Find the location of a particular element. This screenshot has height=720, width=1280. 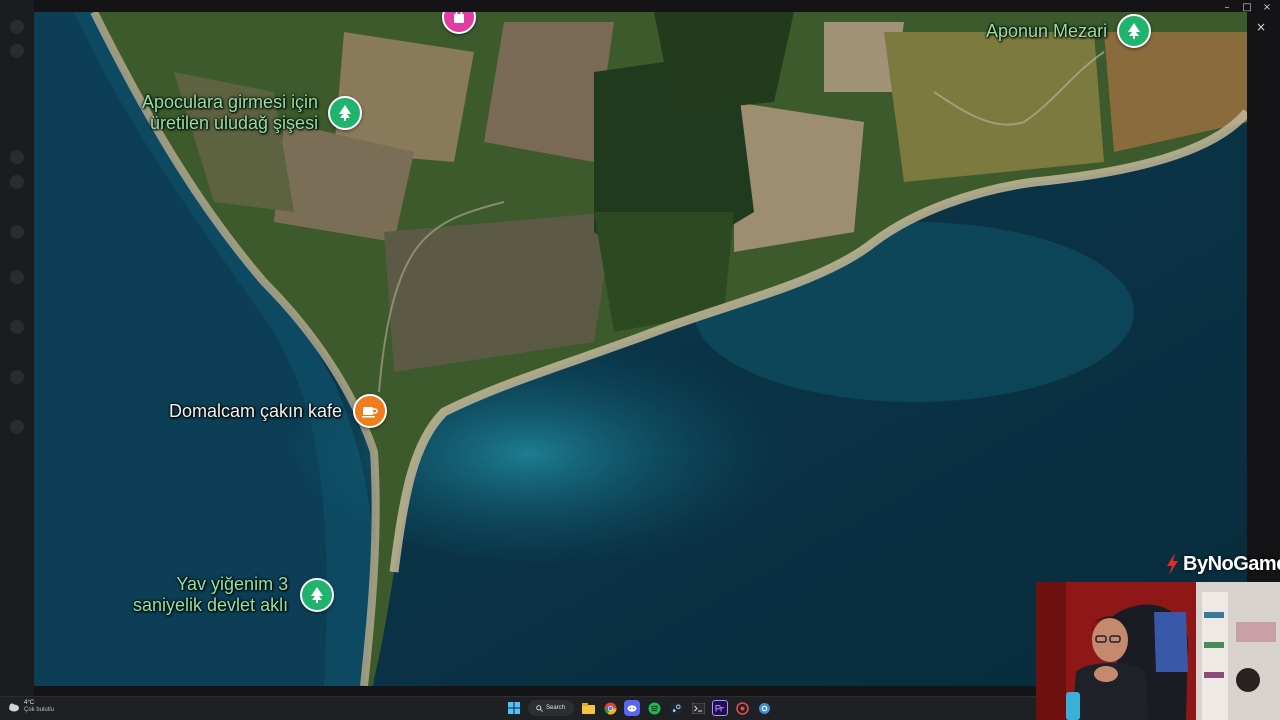

window-controls: – □ × is located at coordinates (1247, 7).